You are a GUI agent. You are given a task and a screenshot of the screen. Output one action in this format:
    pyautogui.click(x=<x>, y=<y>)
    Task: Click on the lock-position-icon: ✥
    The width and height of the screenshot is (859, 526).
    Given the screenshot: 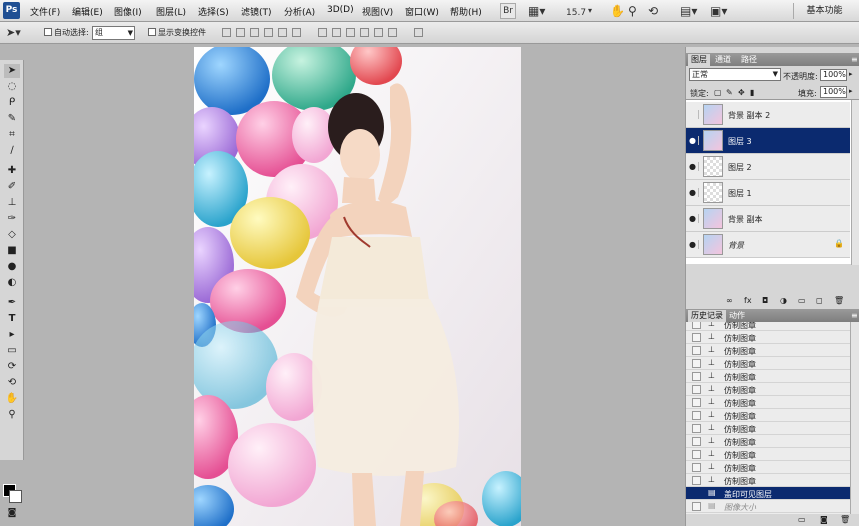 What is the action you would take?
    pyautogui.click(x=741, y=92)
    